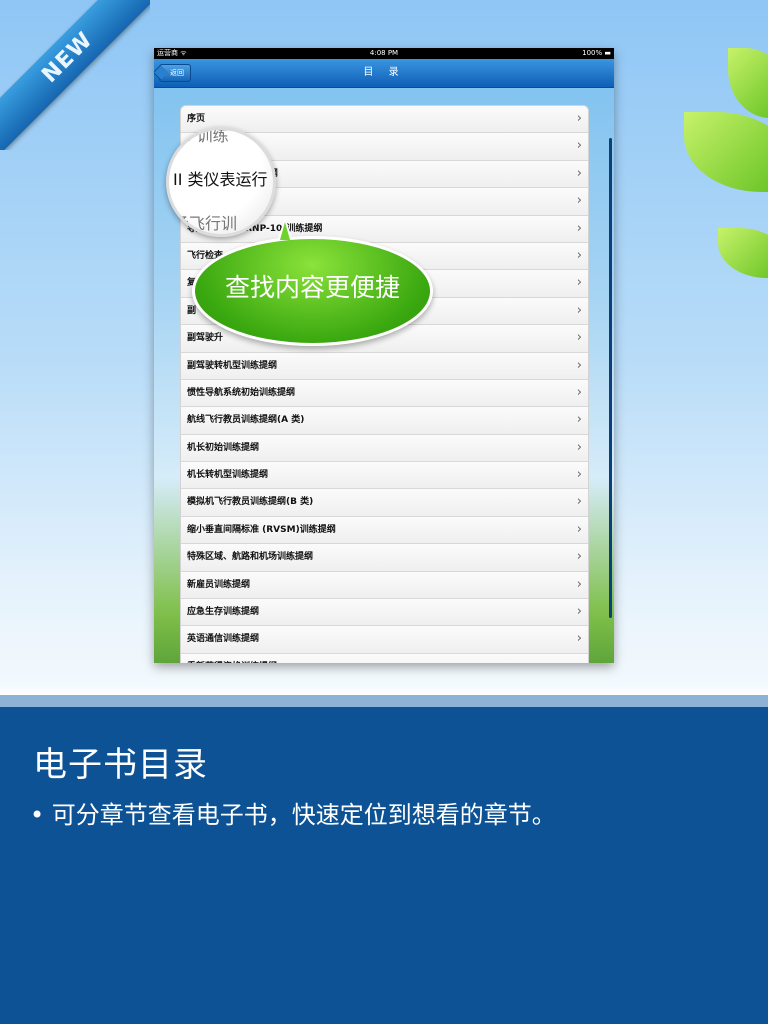 The height and width of the screenshot is (1024, 768). What do you see at coordinates (384, 448) in the screenshot?
I see `list-item: 机长初始训练提纲 ›` at bounding box center [384, 448].